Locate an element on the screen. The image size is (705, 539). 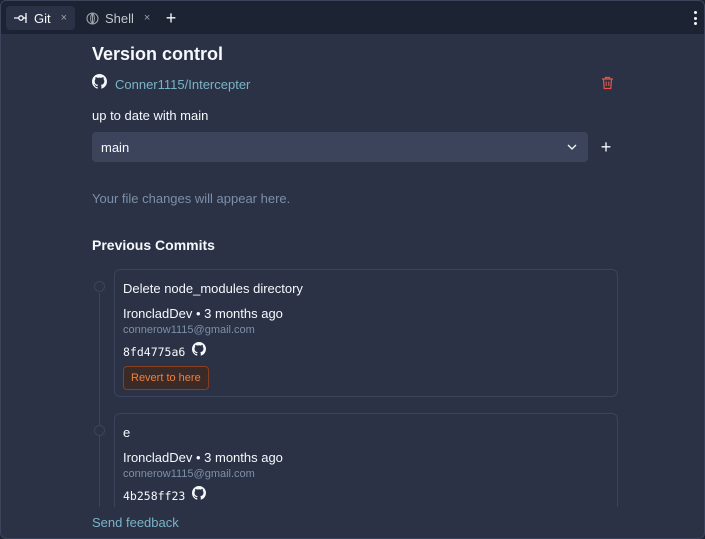
more-options-icon is located at coordinates (695, 18).